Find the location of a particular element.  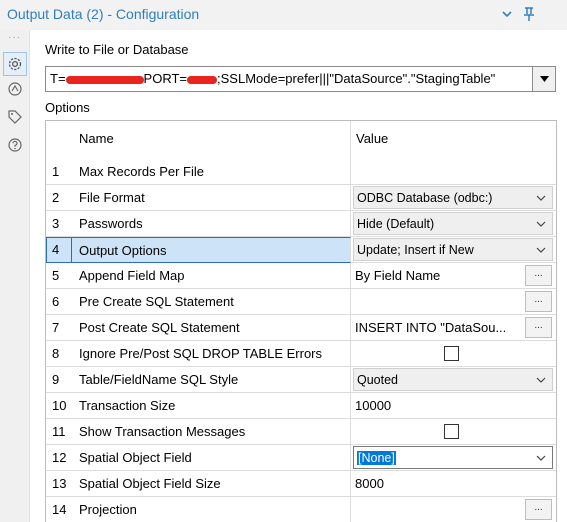

table-row: 10 Transaction Size 10000 is located at coordinates (301, 406).